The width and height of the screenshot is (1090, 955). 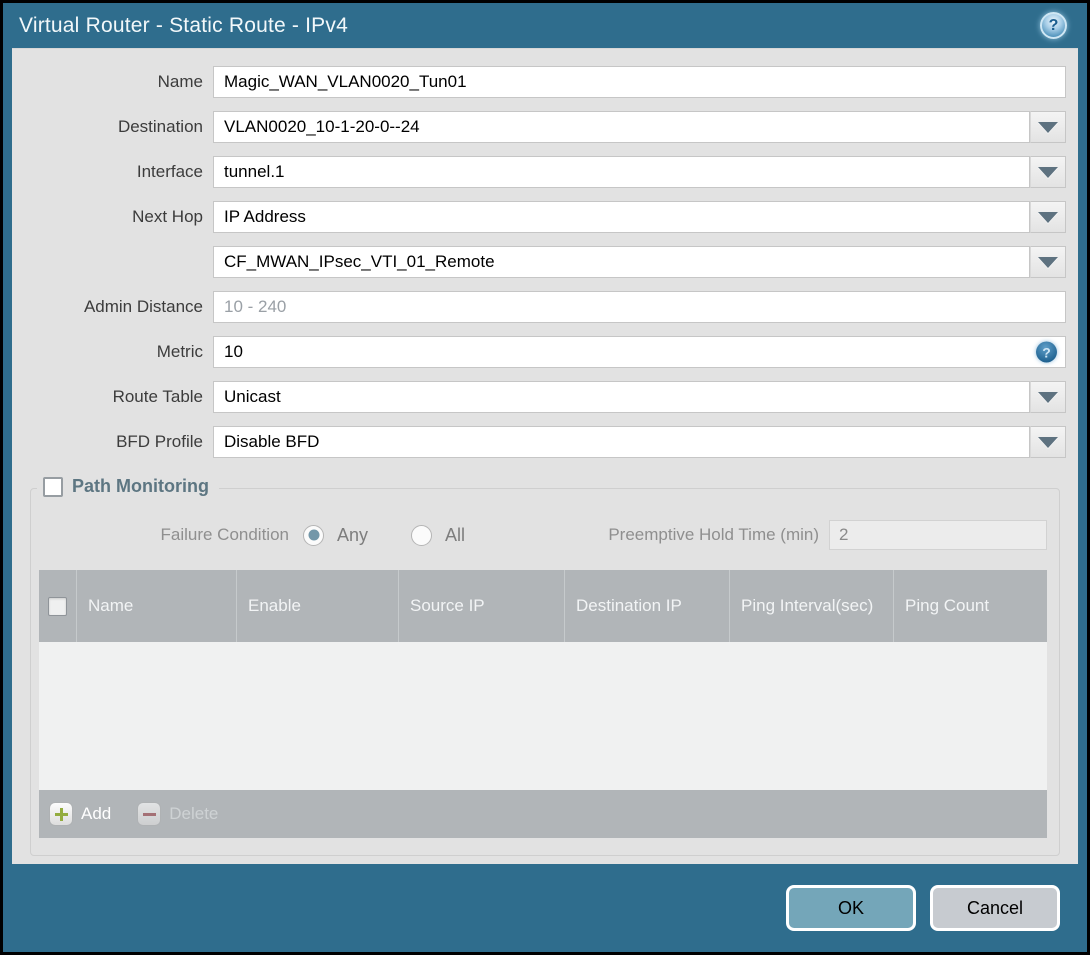 I want to click on table-header-ping-count: Ping Count, so click(x=970, y=606).